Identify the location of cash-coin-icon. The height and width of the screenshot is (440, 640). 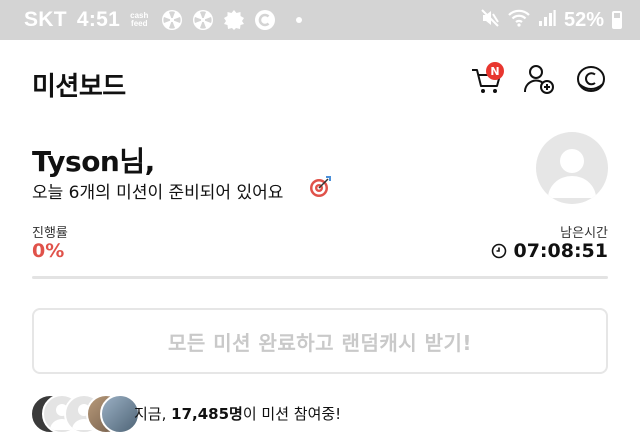
(591, 79).